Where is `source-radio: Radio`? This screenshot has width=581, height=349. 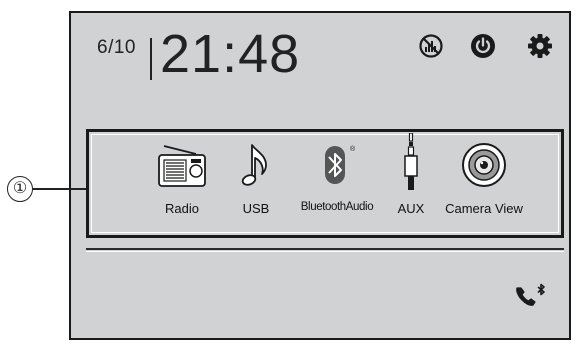 source-radio: Radio is located at coordinates (182, 177).